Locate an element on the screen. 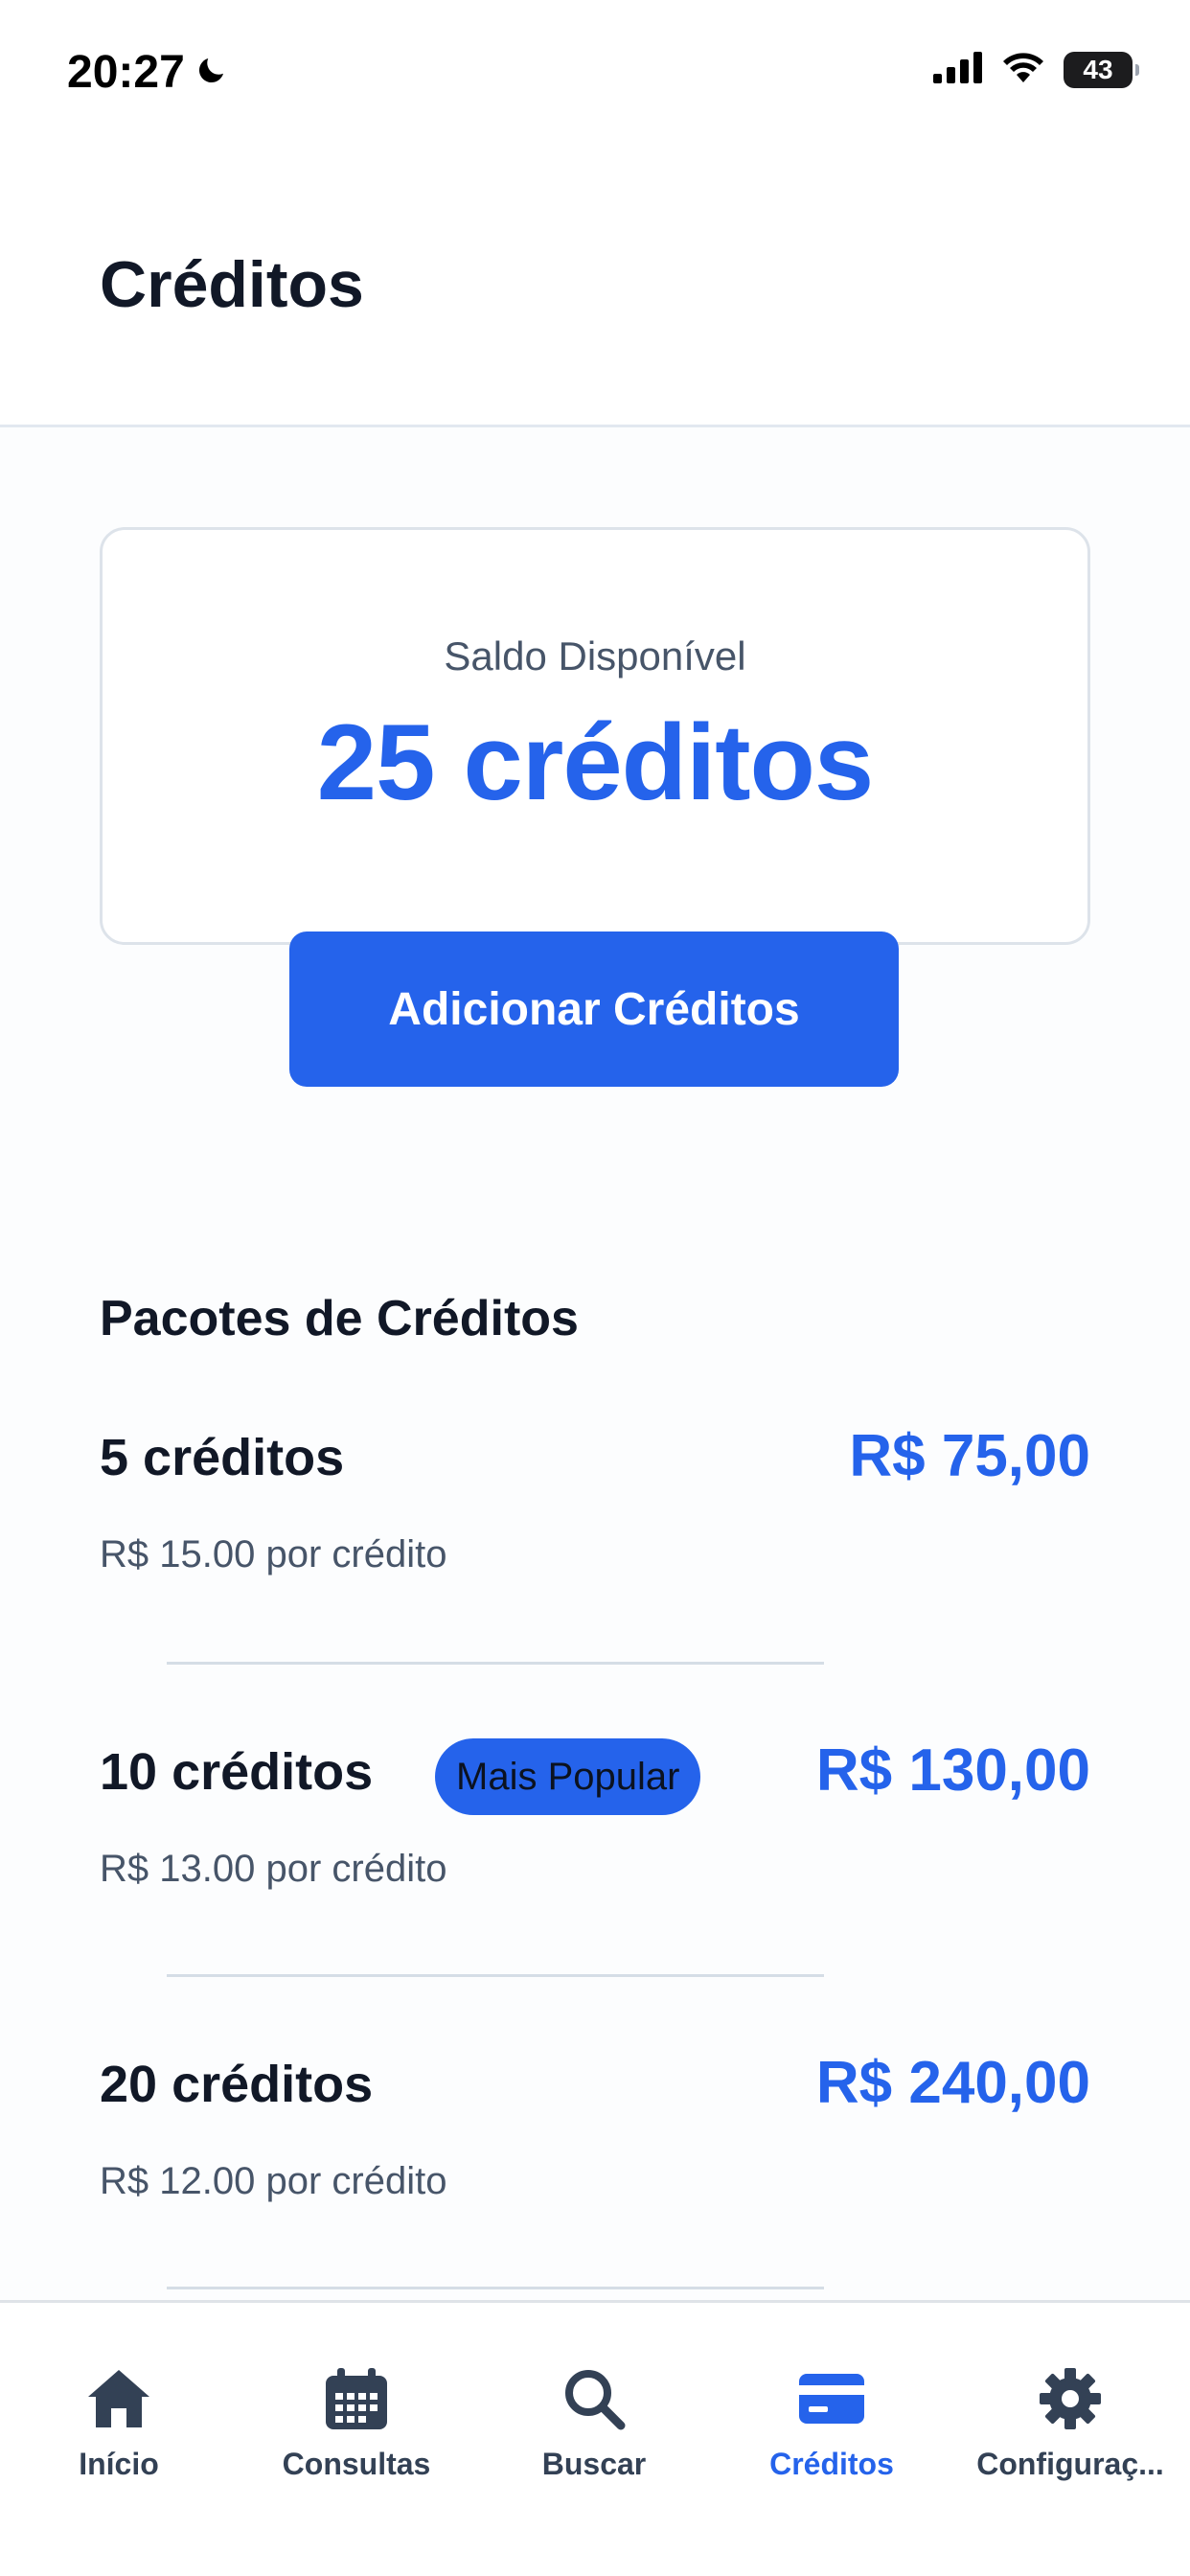  add-credits-button: Adicionar Créditos is located at coordinates (594, 1009).